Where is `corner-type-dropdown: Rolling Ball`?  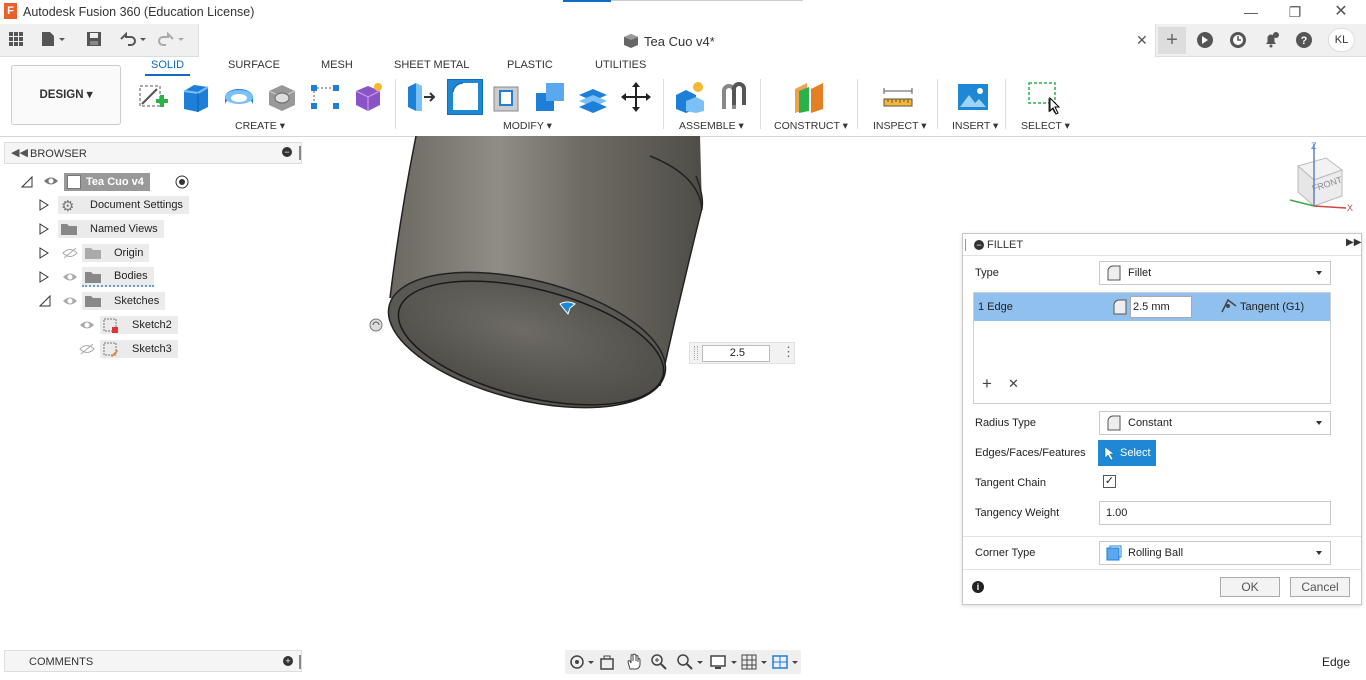 corner-type-dropdown: Rolling Ball is located at coordinates (1215, 553).